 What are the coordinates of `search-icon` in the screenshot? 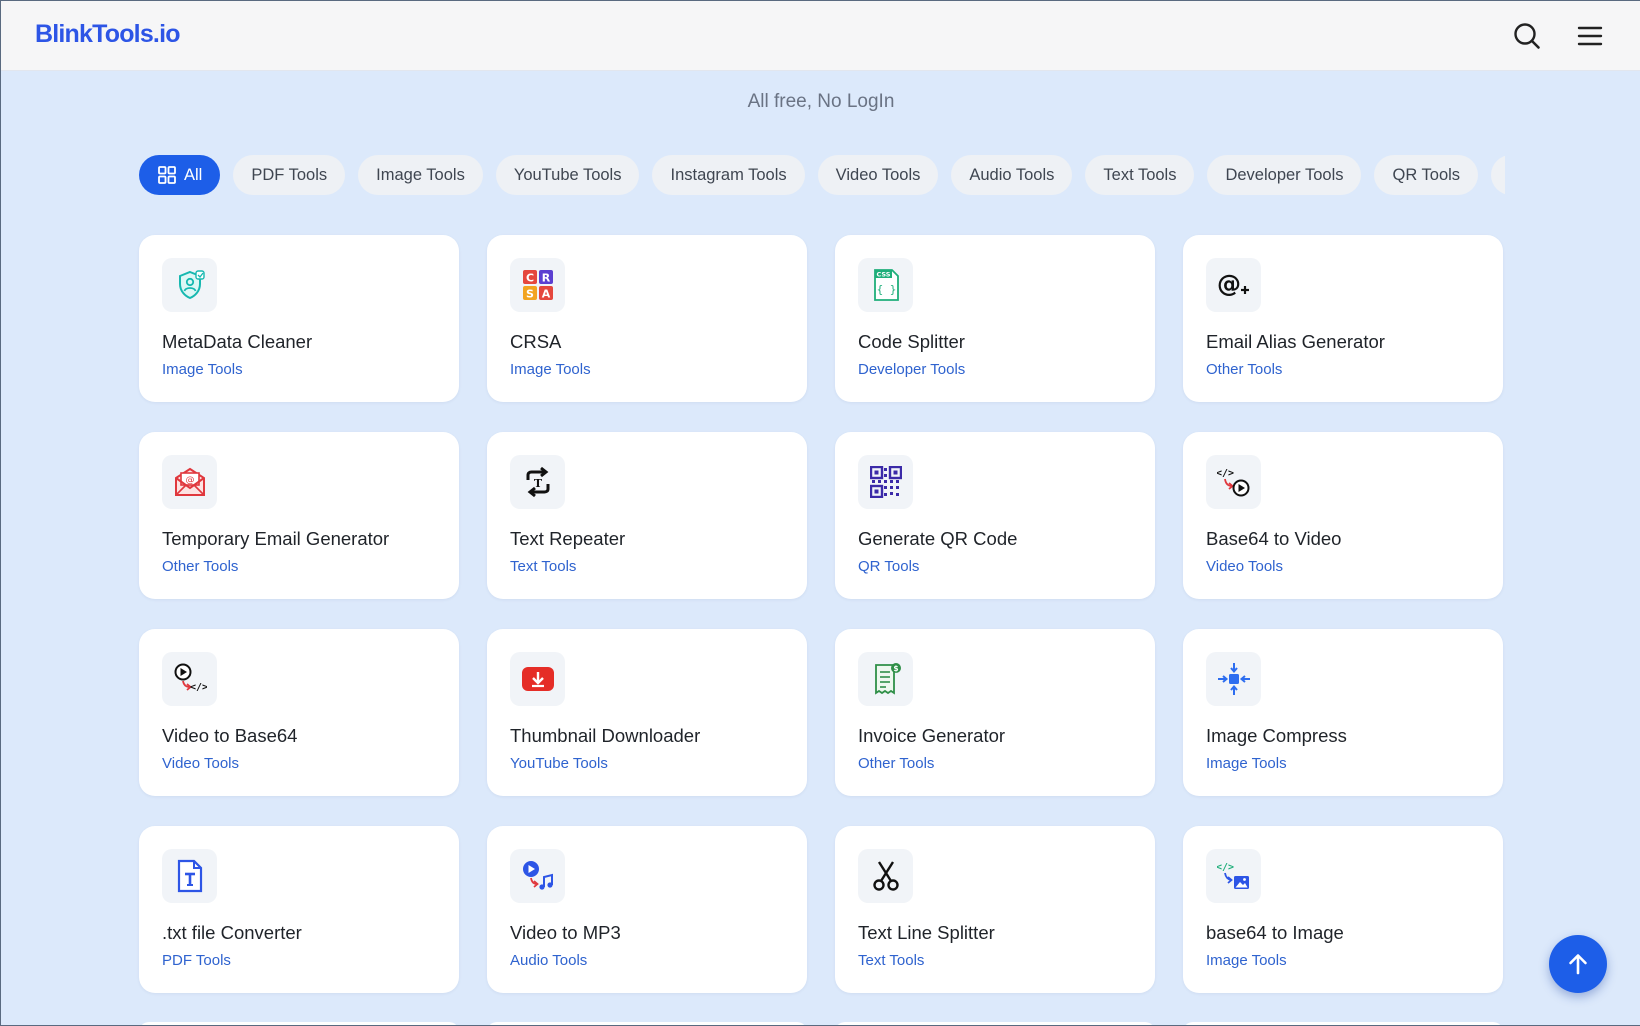 It's located at (1527, 36).